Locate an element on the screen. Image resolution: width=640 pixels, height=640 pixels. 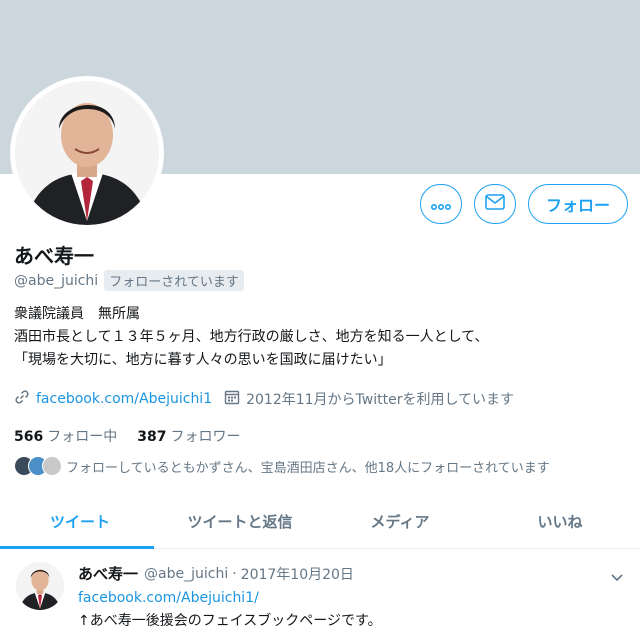
following-label: フォロー中 is located at coordinates (82, 437).